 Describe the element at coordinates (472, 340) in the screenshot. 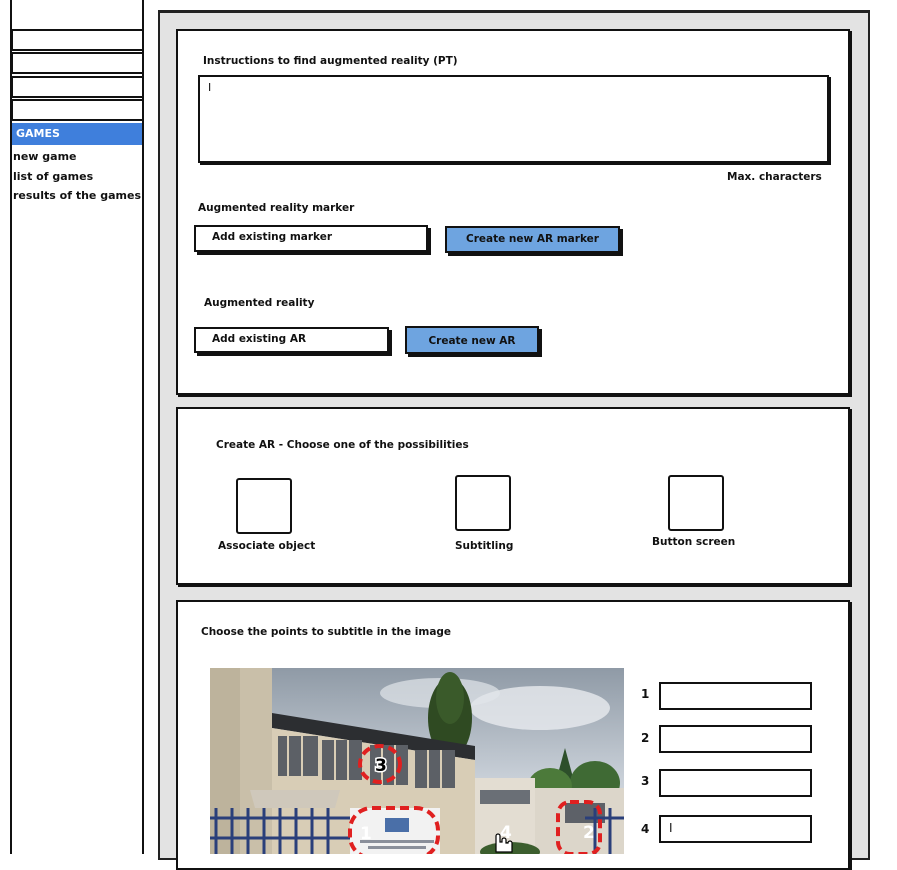

I see `create-new-ar-button: Create new AR` at that location.